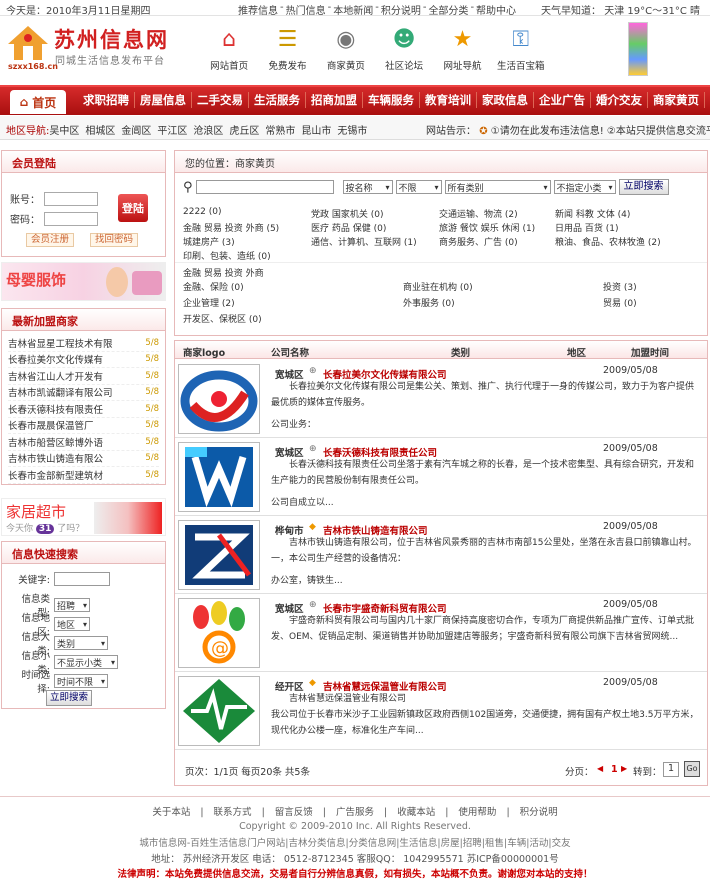 Image resolution: width=710 pixels, height=881 pixels. I want to click on account-input, so click(71, 198).